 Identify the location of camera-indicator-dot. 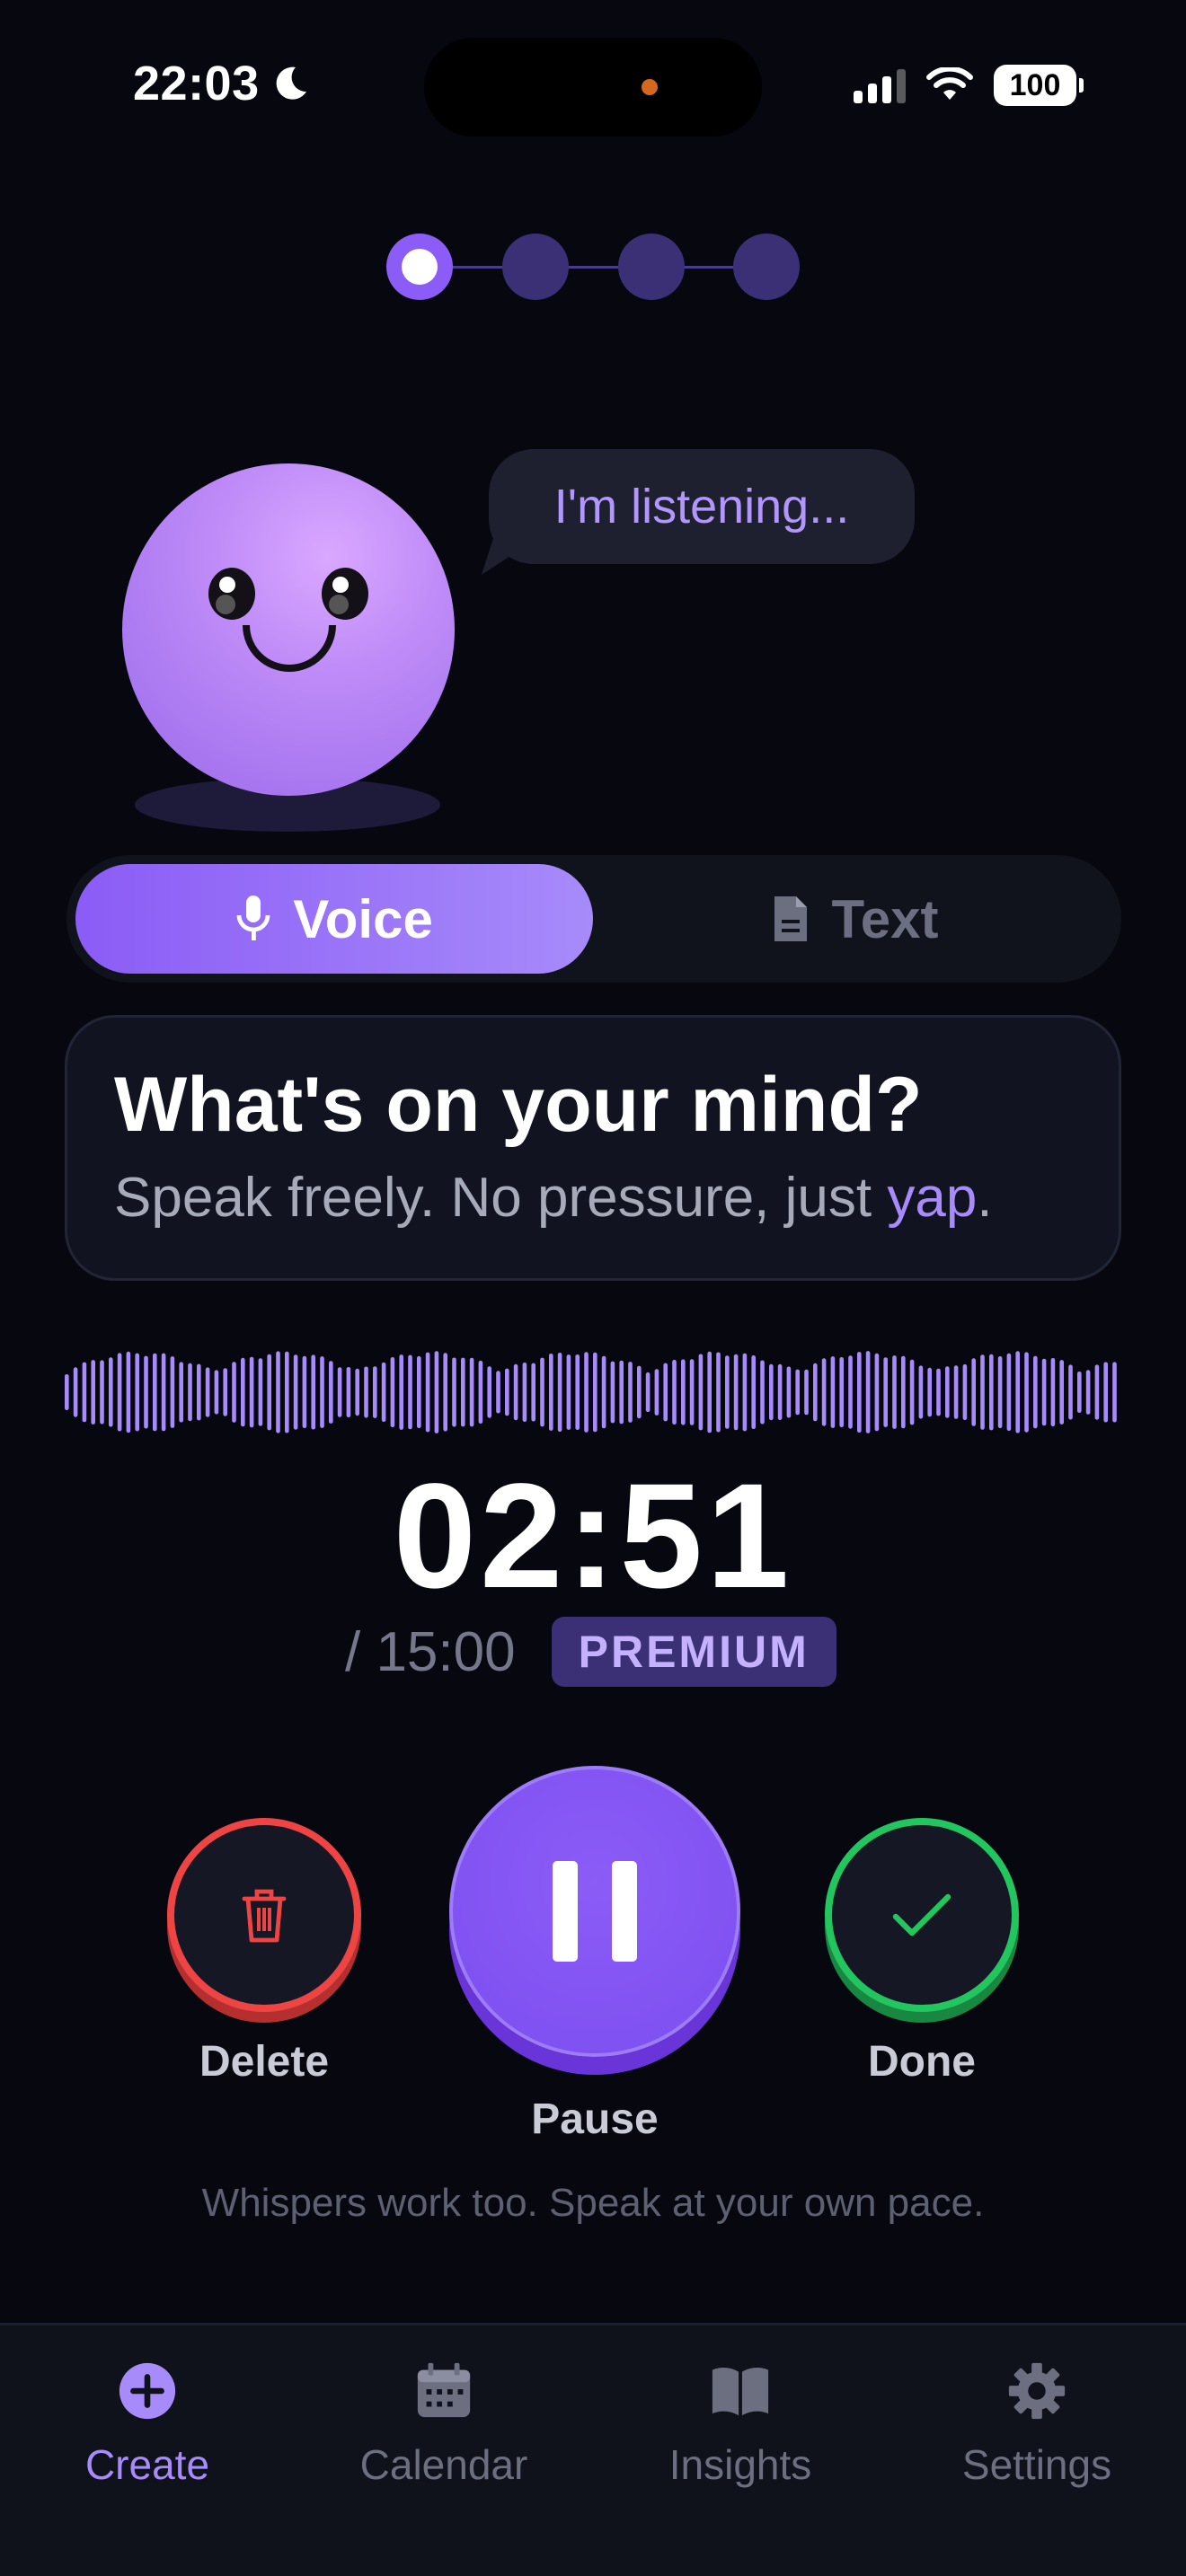
(650, 87).